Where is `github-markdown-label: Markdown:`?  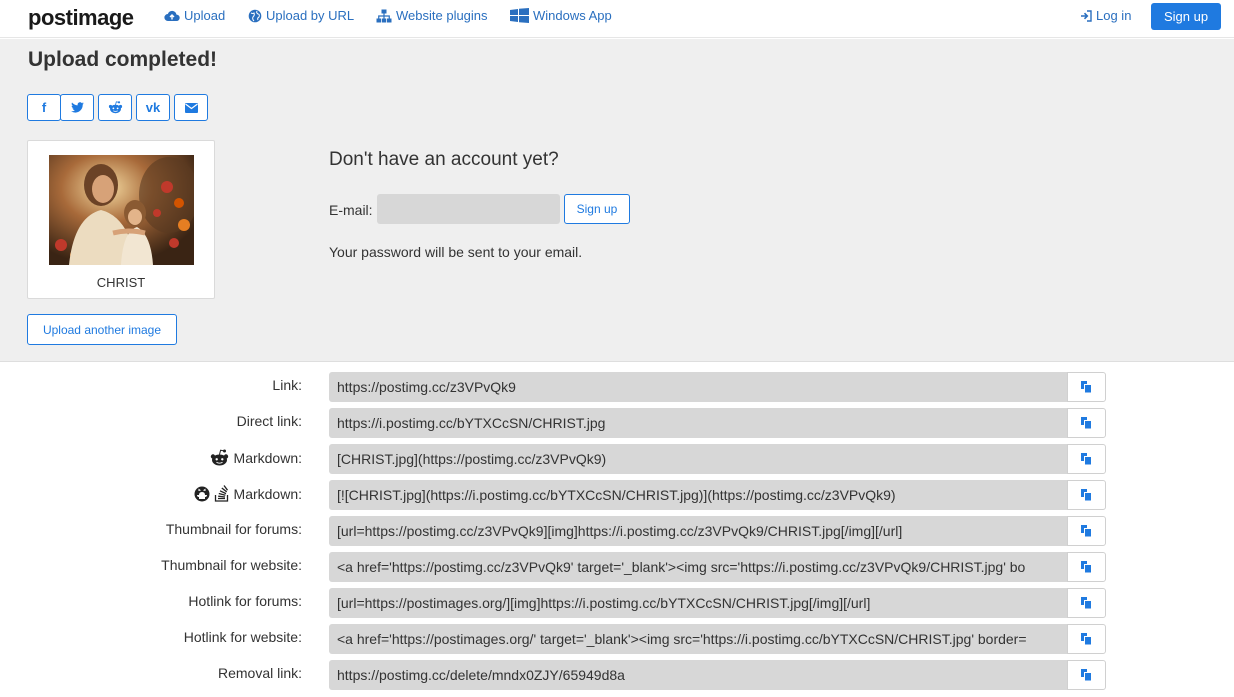
github-markdown-label: Markdown: is located at coordinates (267, 493).